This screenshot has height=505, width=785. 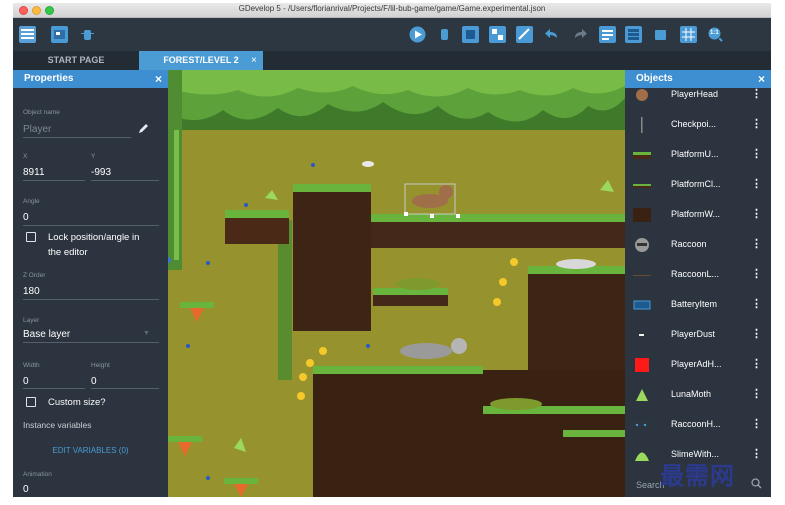 I want to click on raccoon-l-icon, so click(x=642, y=275).